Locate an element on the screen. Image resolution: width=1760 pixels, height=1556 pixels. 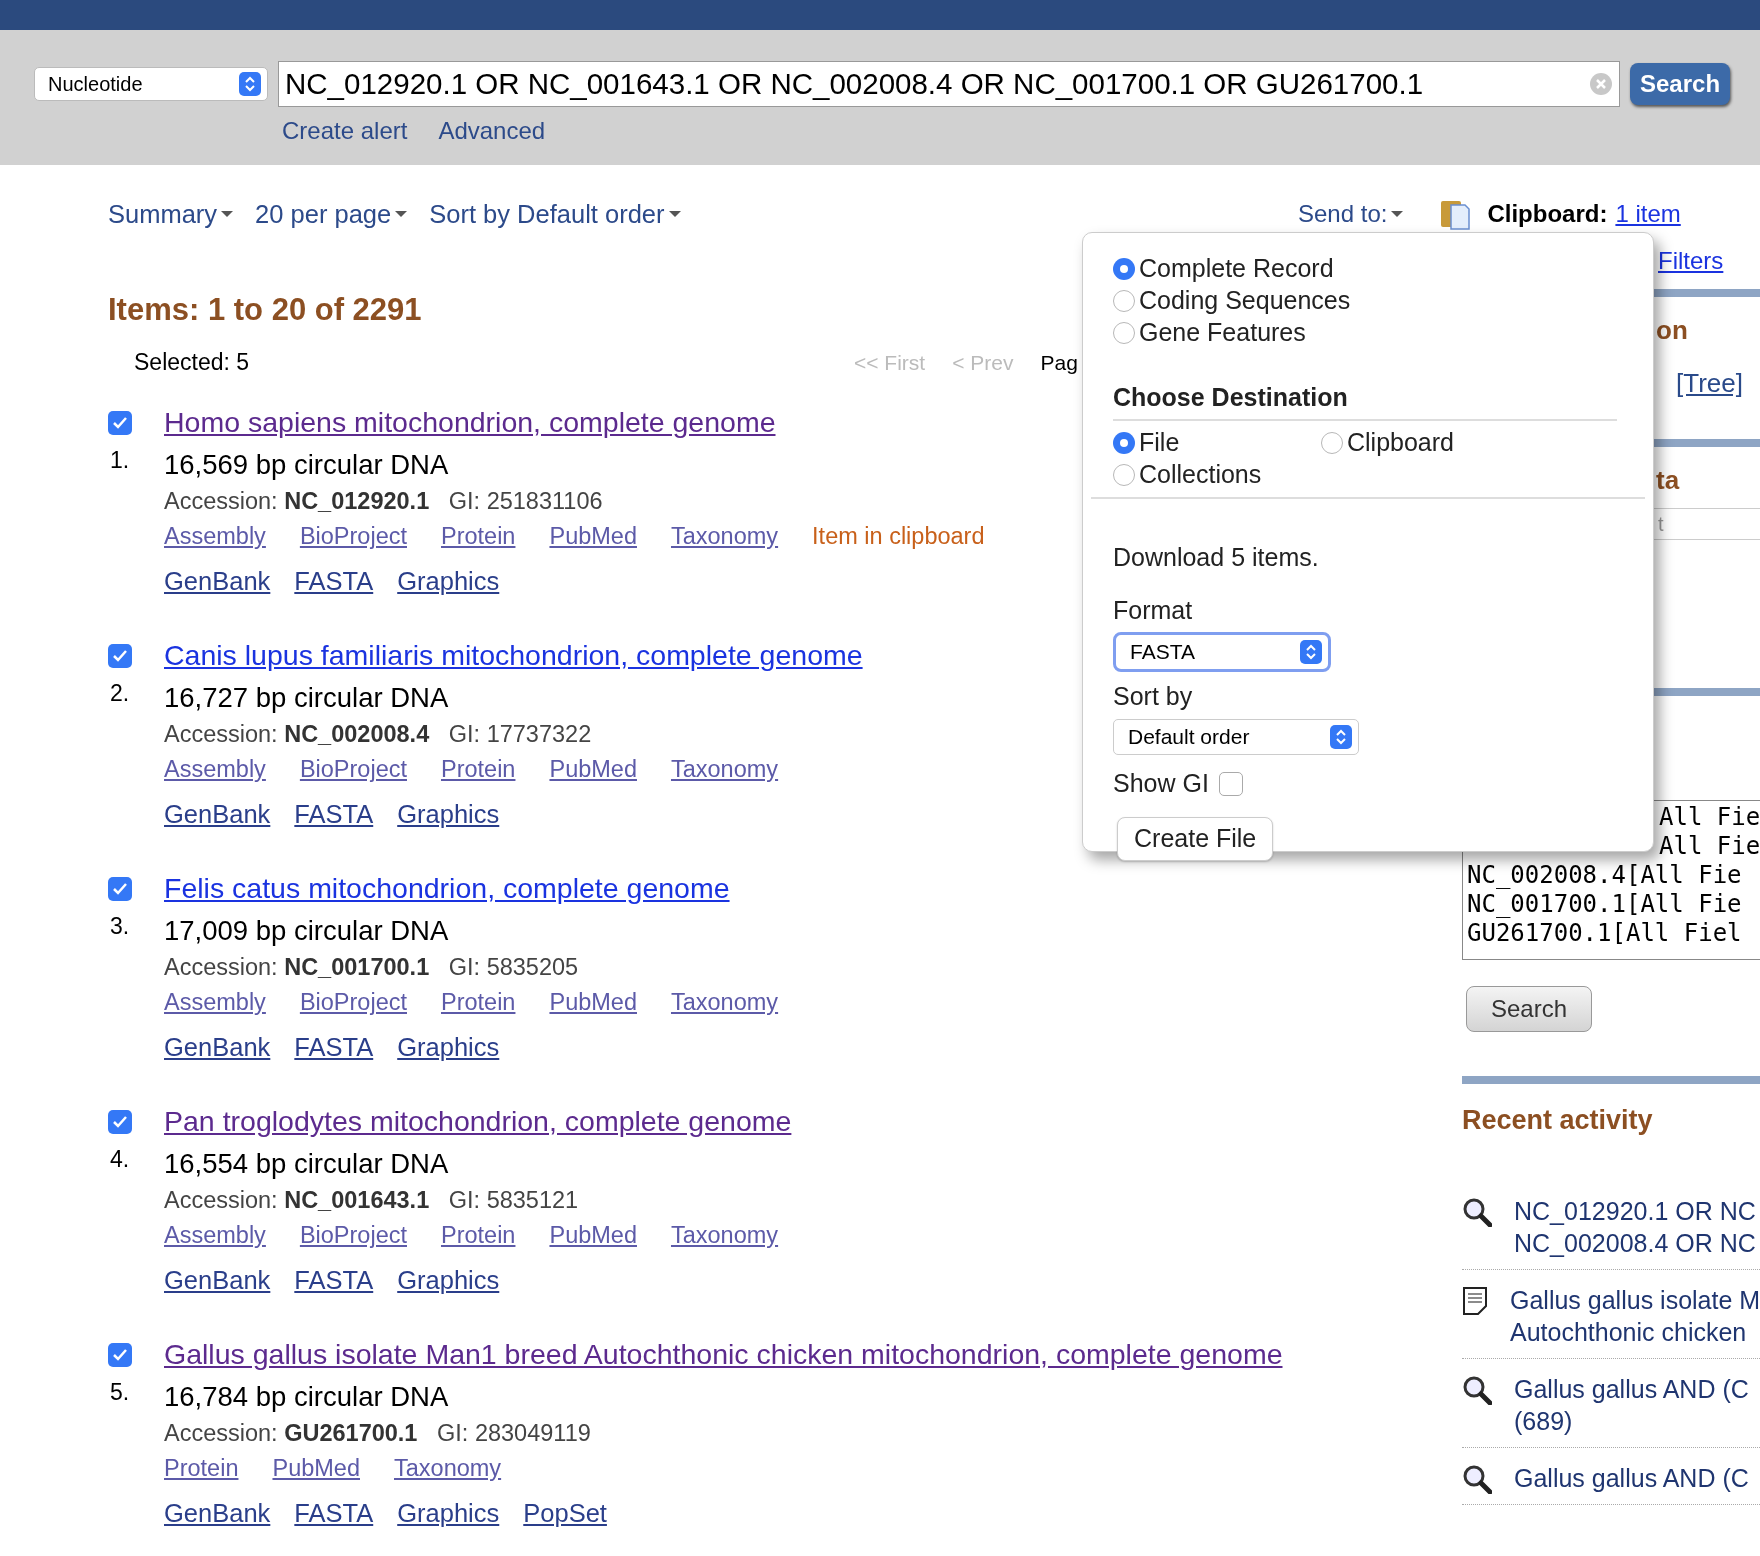
select-arrows-icon is located at coordinates (250, 84).